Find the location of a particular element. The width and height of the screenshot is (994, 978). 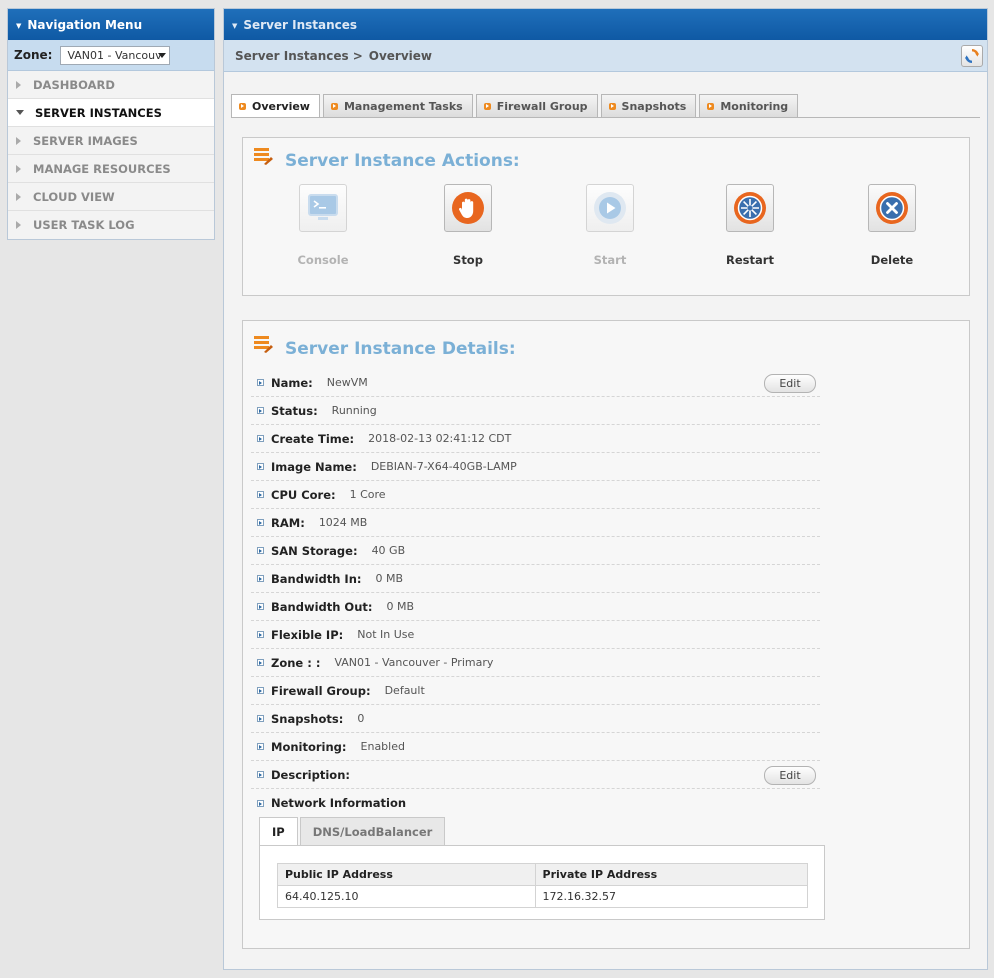

detail-value: 40 GB is located at coordinates (388, 550).